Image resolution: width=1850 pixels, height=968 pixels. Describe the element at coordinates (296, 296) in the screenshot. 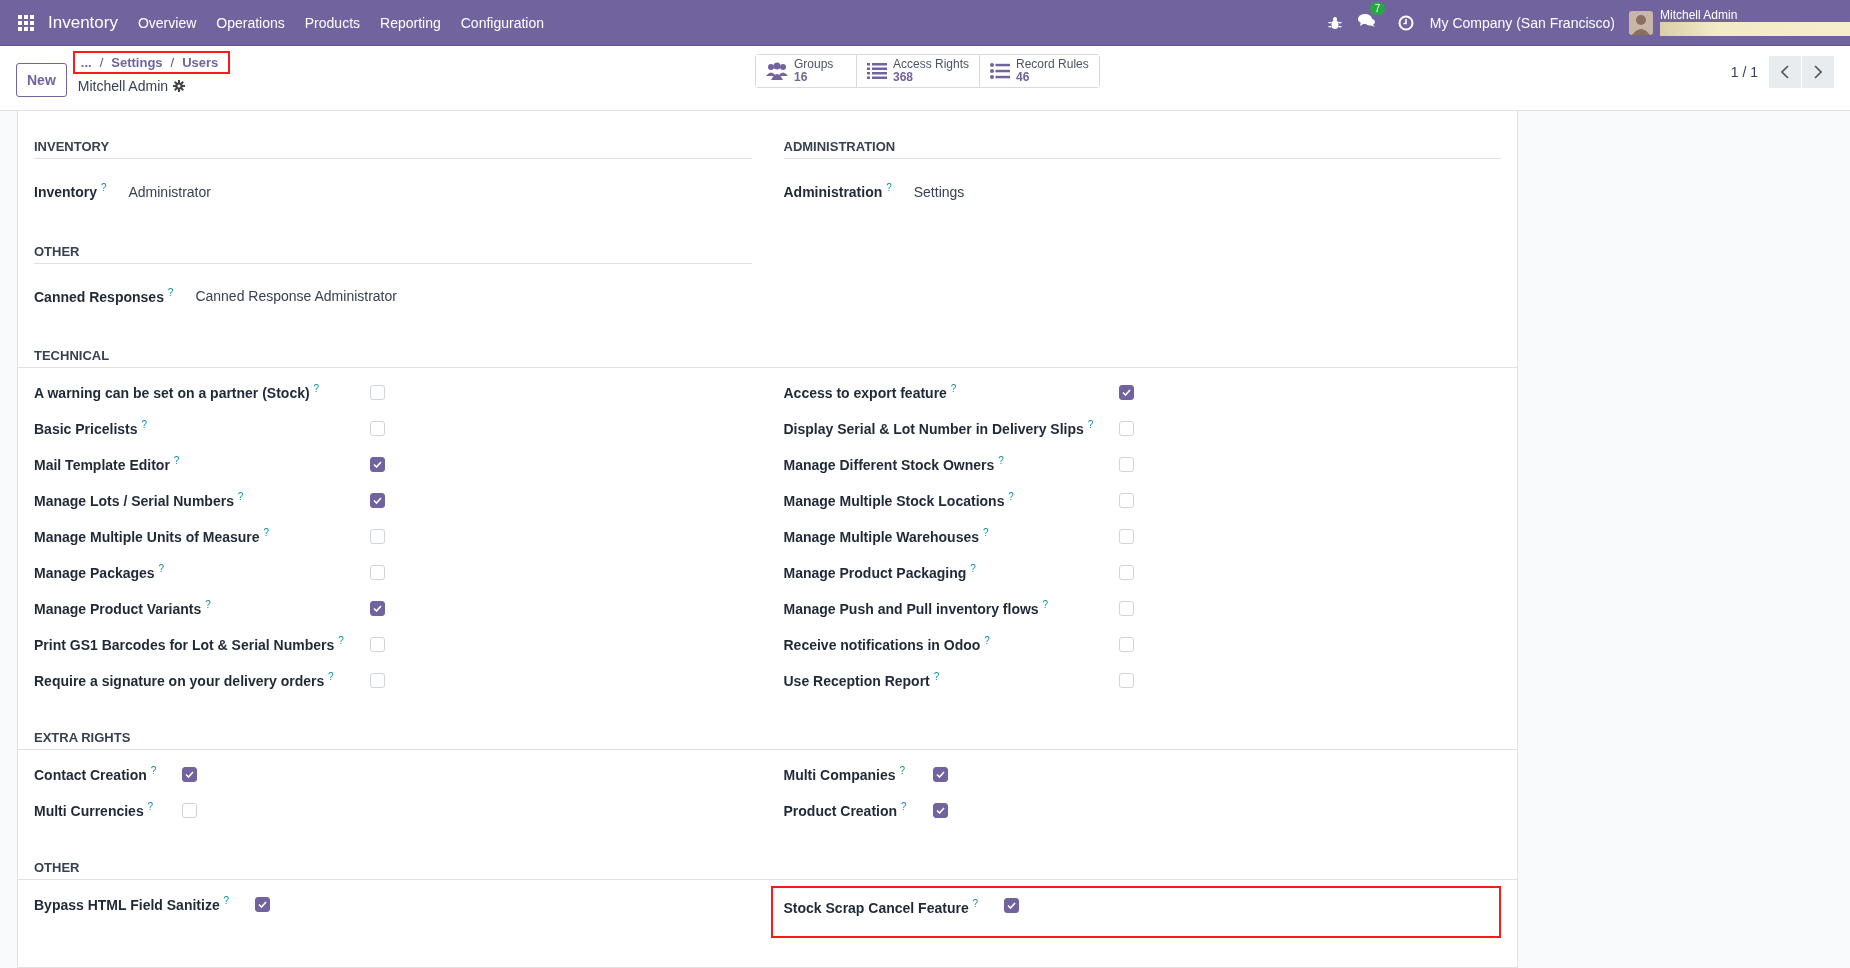

I see `field-value: Canned Response Administrator` at that location.